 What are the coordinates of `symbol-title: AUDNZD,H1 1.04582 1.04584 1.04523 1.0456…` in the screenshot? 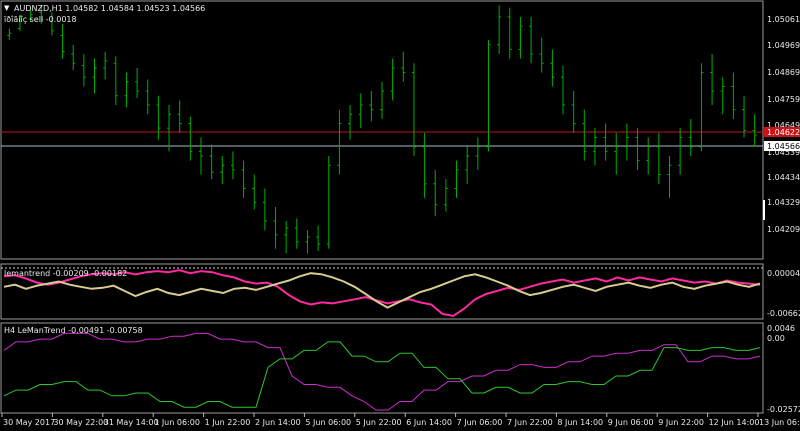 It's located at (109, 8).